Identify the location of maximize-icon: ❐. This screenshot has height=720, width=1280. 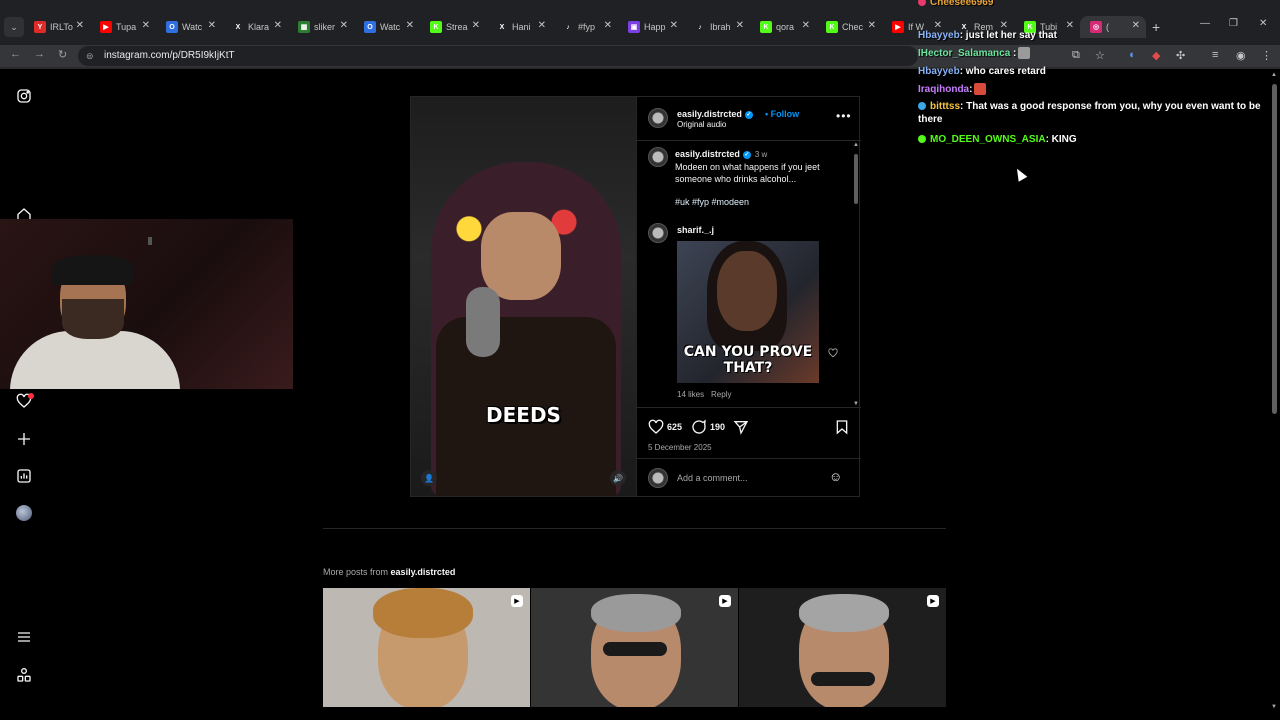
(1233, 23).